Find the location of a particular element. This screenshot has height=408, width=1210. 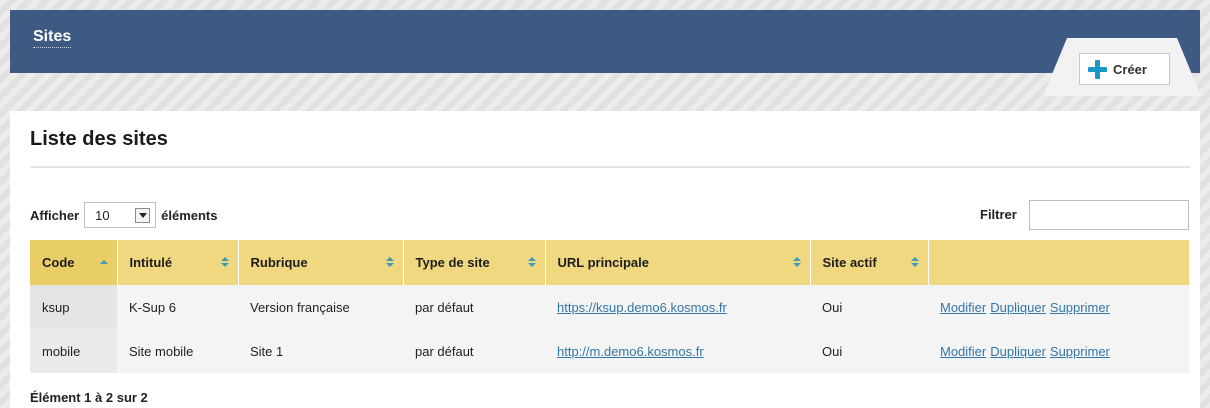

page-length-control: Afficher 10 éléments is located at coordinates (124, 215).